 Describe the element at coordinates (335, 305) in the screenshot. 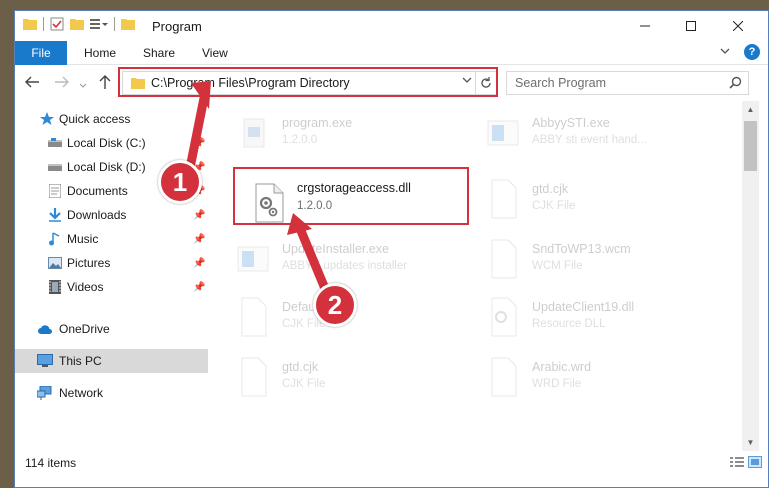

I see `callout-badge-2: 2` at that location.